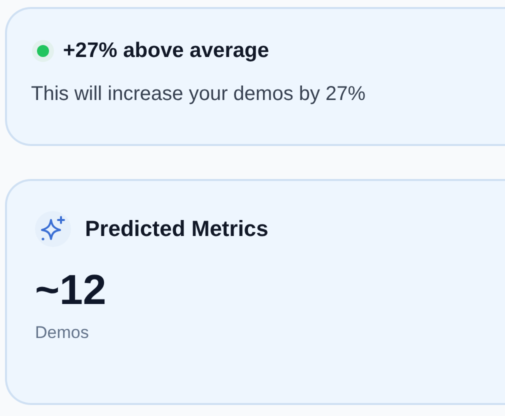  I want to click on metric-value: ~12, so click(71, 290).